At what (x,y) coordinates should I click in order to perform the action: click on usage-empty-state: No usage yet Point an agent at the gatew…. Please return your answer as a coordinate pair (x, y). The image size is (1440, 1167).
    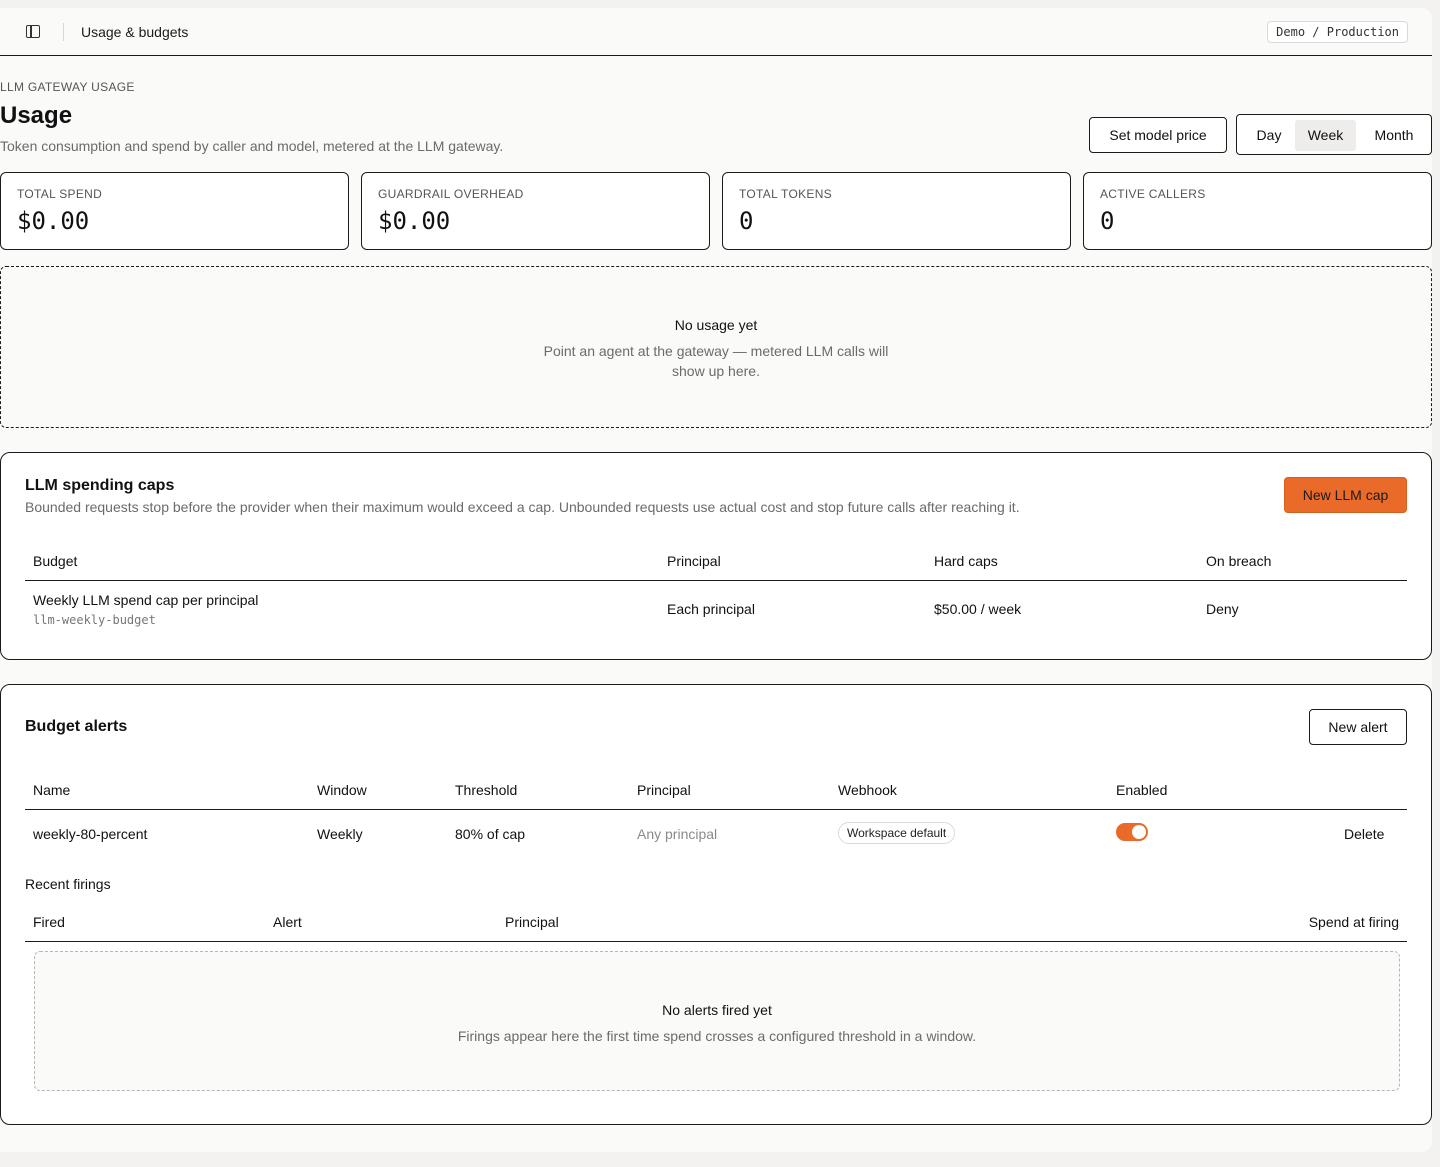
    Looking at the image, I should click on (716, 347).